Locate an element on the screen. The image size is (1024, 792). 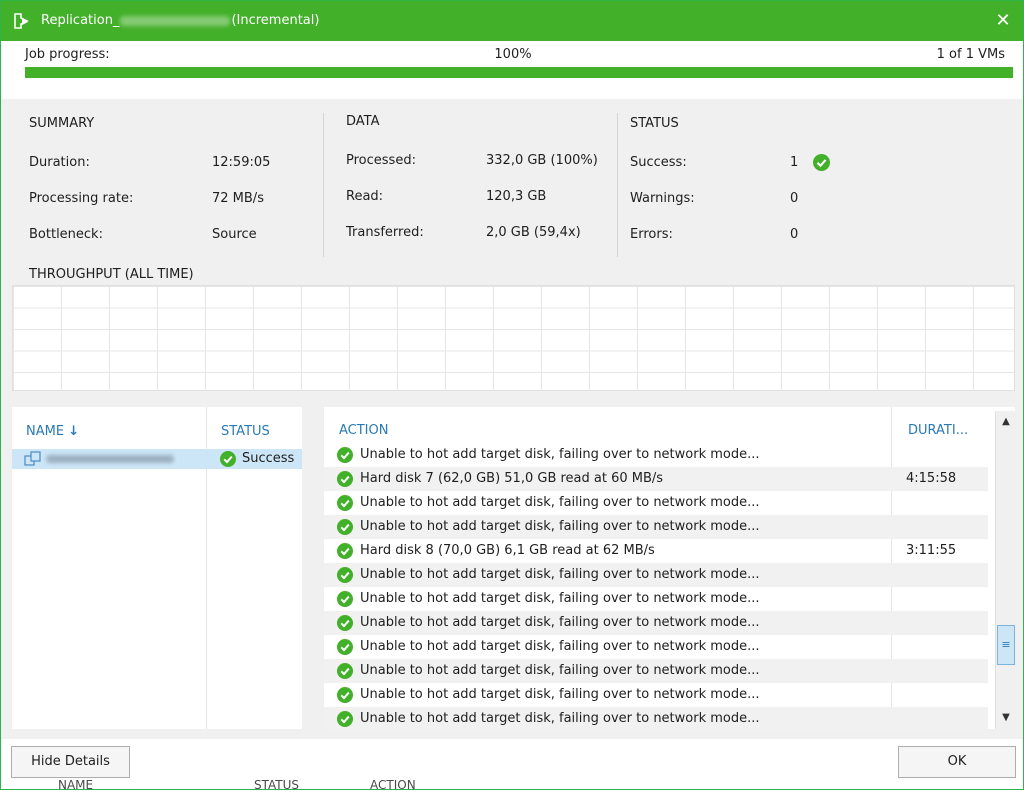
name-column-header: NAME ↓ is located at coordinates (52, 431).